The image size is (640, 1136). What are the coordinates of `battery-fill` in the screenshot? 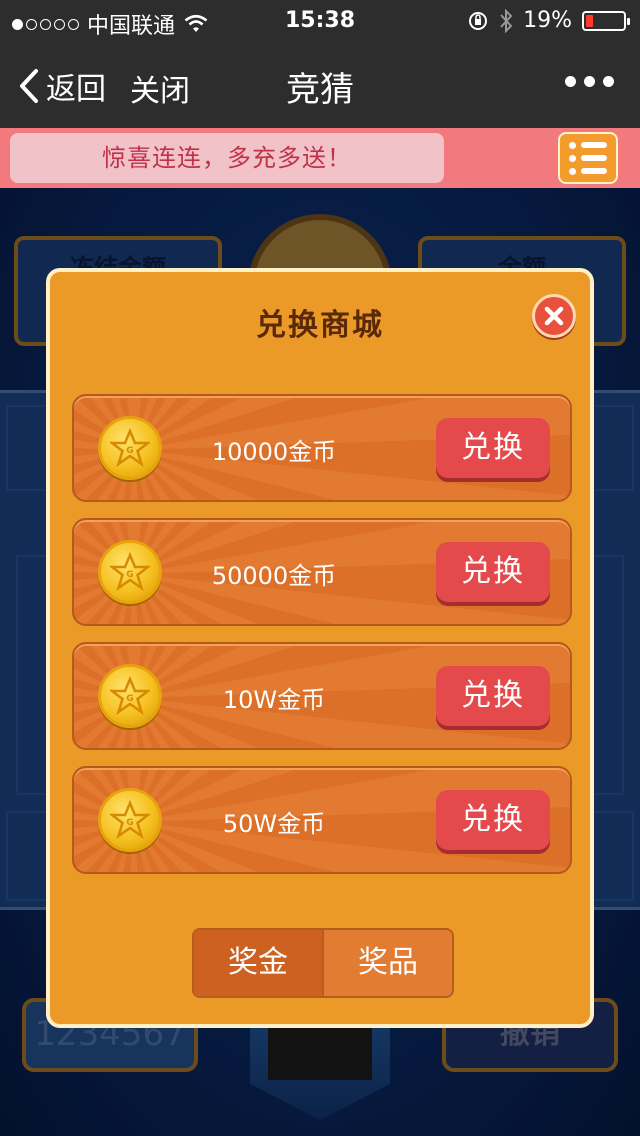 It's located at (589, 20).